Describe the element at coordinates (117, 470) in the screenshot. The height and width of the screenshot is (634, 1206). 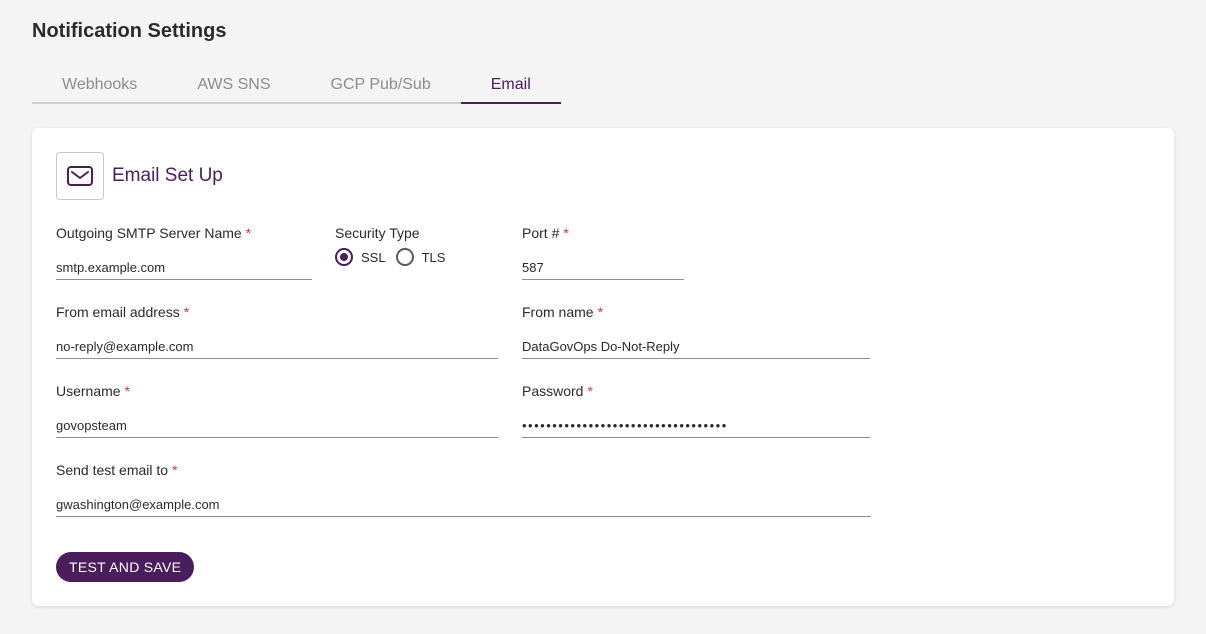
I see `test-email-label: Send test email to *` at that location.